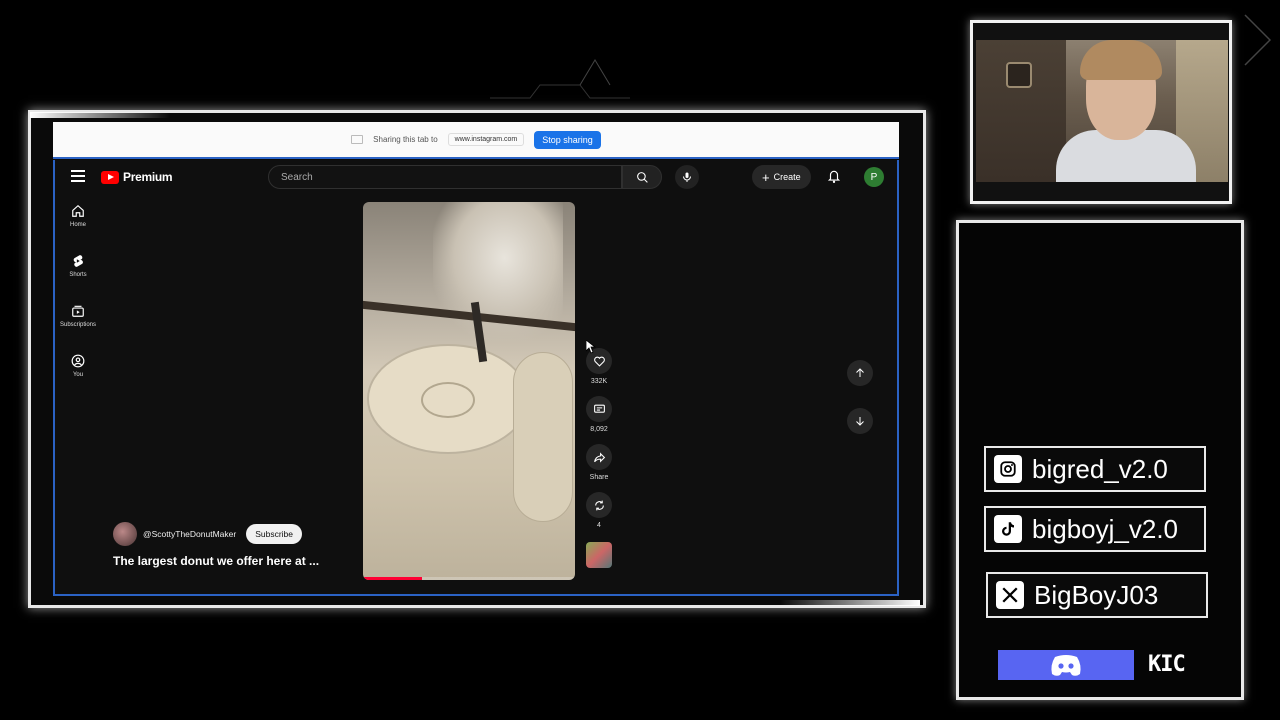 The height and width of the screenshot is (720, 1280). I want to click on x-username: BigBoyJ03, so click(1096, 594).